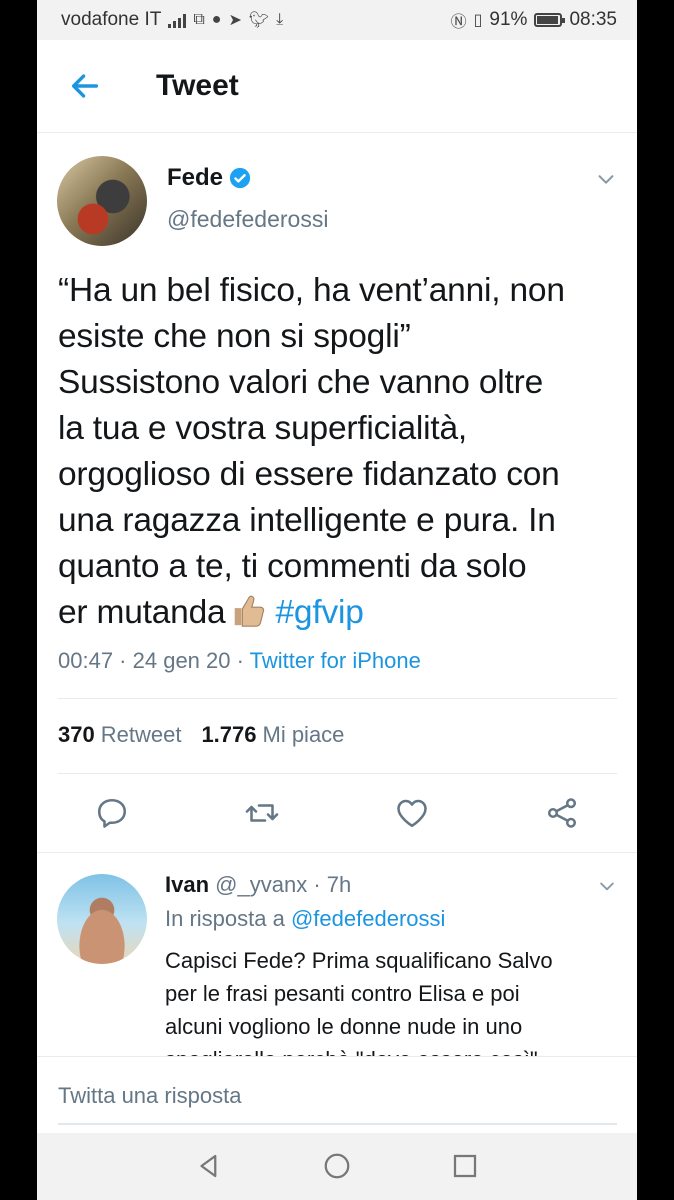 The image size is (674, 1200). I want to click on nfc-icon: Ⓝ, so click(458, 22).